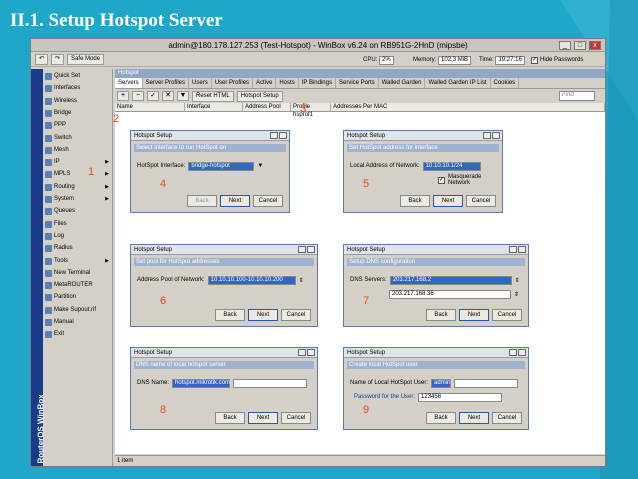  I want to click on reset-html-button: Reset HTML, so click(213, 96).